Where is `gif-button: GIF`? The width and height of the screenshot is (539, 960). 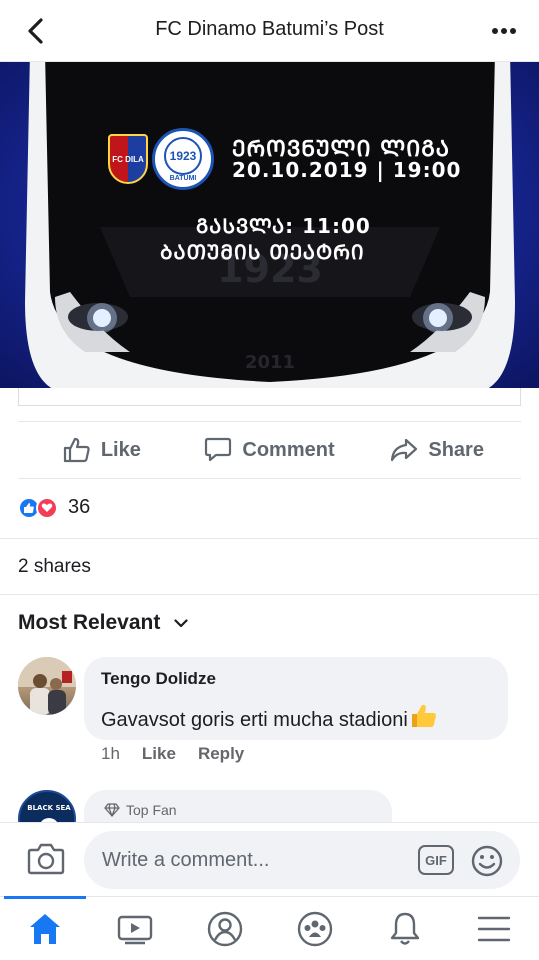
gif-button: GIF is located at coordinates (436, 860).